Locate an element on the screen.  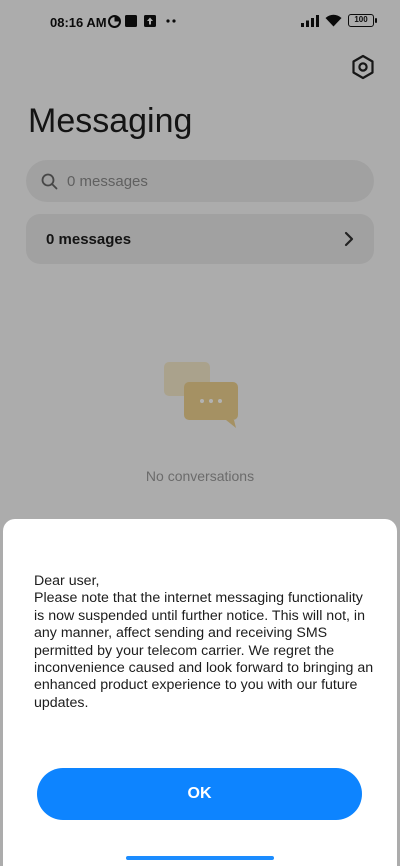
home-indicator is located at coordinates (200, 858).